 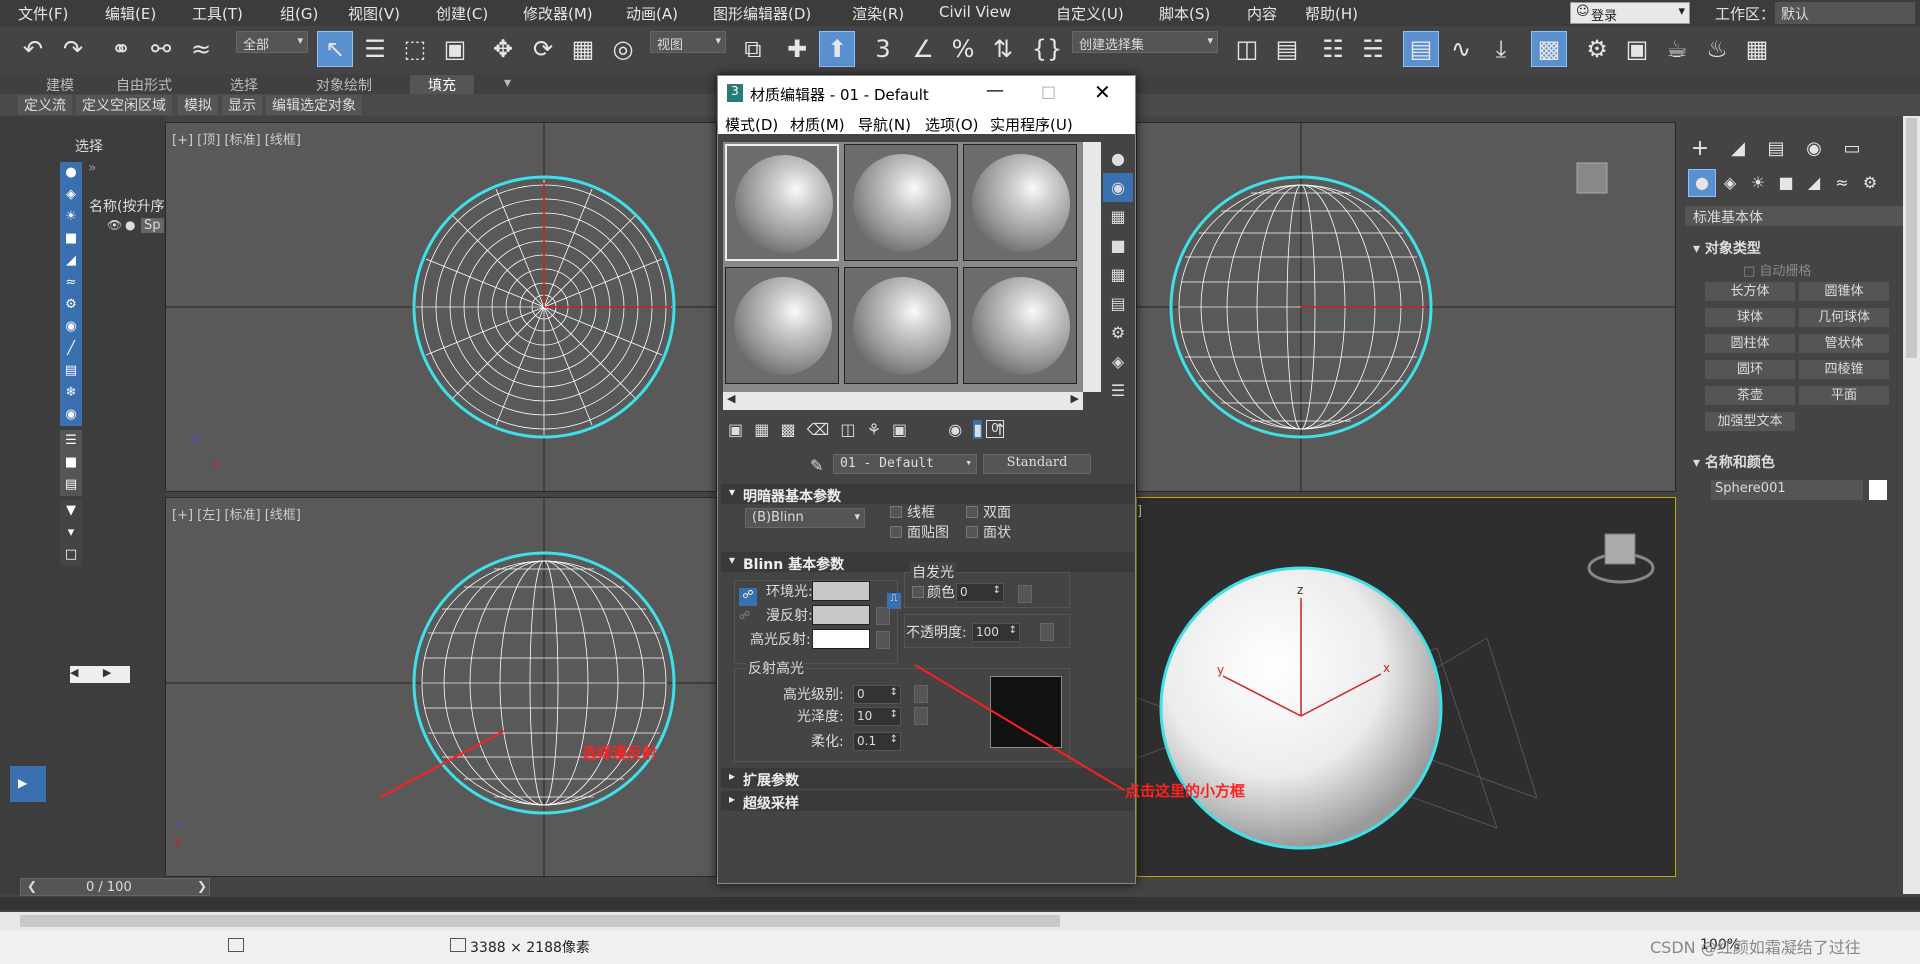 I want to click on annotation-click-box: 点击这里的小方框, so click(x=1185, y=791).